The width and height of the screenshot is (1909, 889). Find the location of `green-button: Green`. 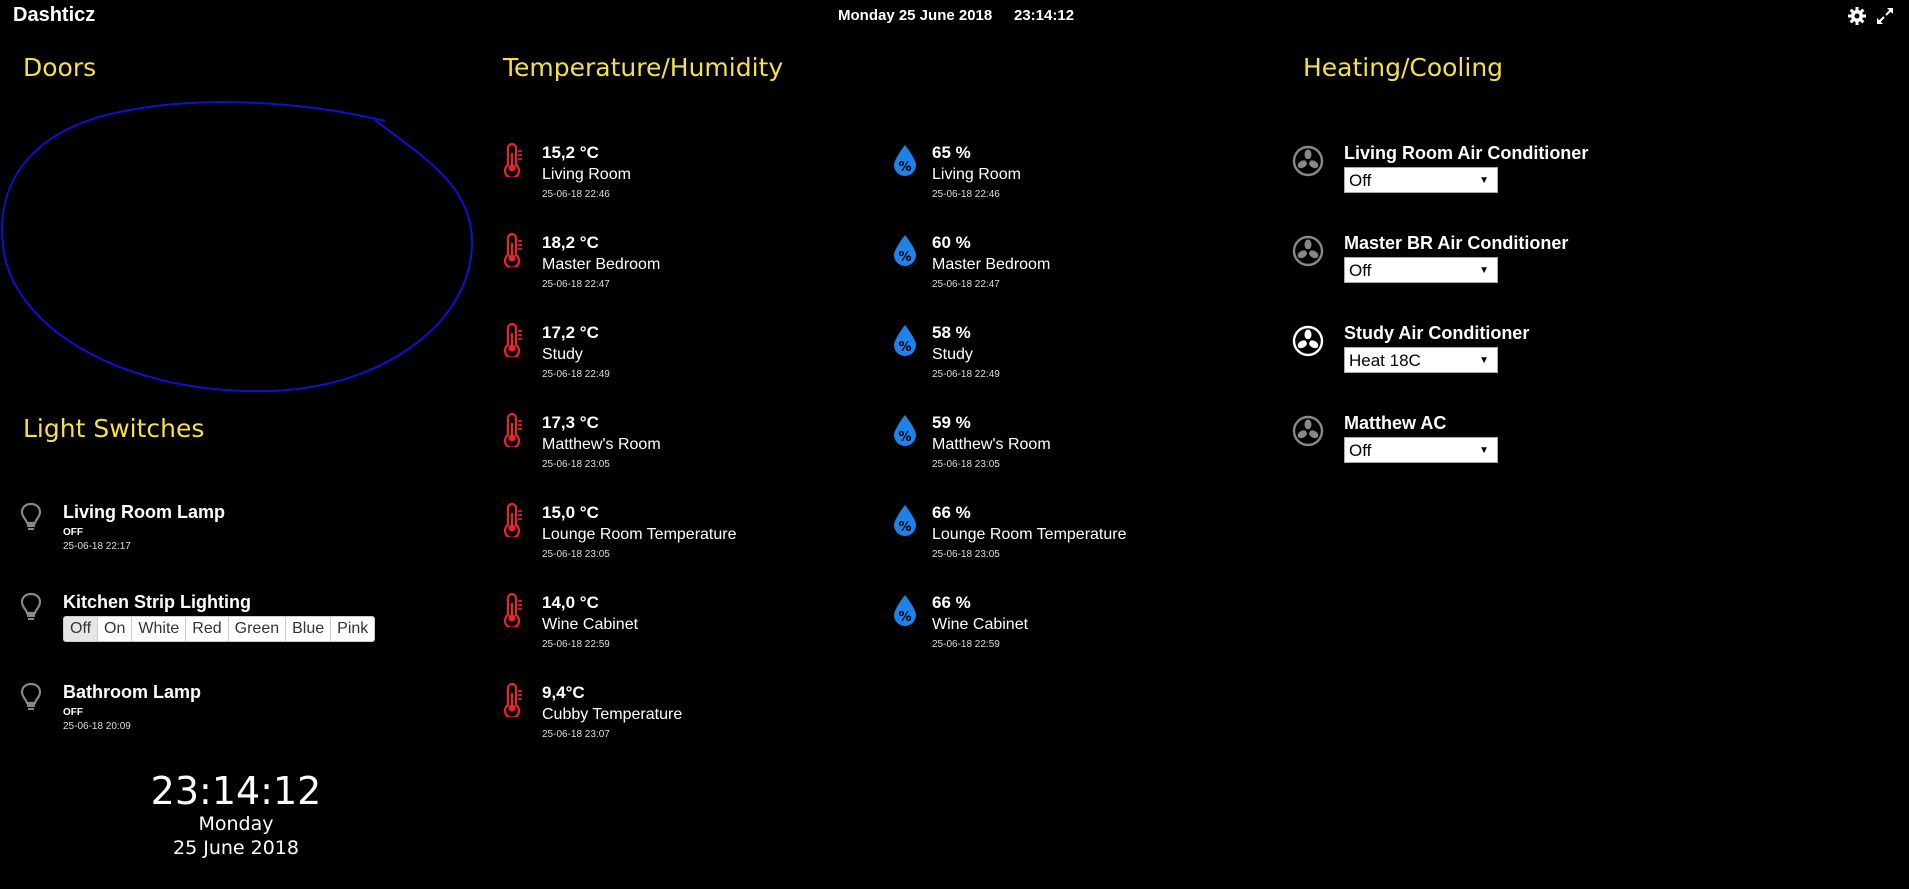

green-button: Green is located at coordinates (257, 629).